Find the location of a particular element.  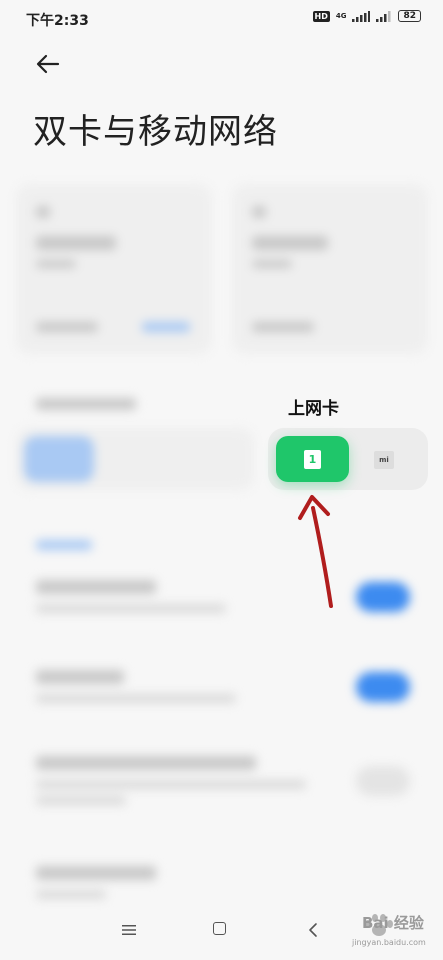

hd-icon: HD is located at coordinates (321, 16).